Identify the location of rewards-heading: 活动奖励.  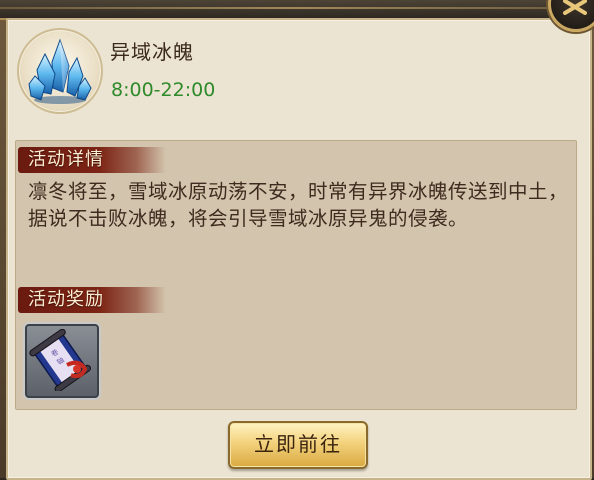
(92, 300).